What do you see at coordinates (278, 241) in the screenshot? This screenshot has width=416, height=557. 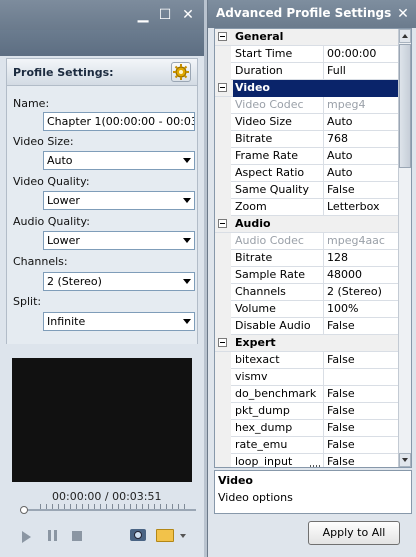 I see `property-name: Audio Codec` at bounding box center [278, 241].